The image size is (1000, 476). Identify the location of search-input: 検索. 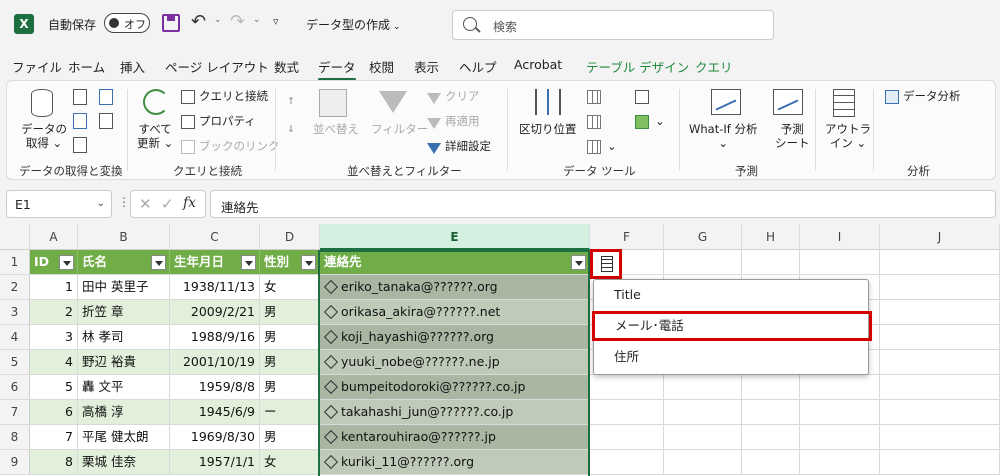
(613, 25).